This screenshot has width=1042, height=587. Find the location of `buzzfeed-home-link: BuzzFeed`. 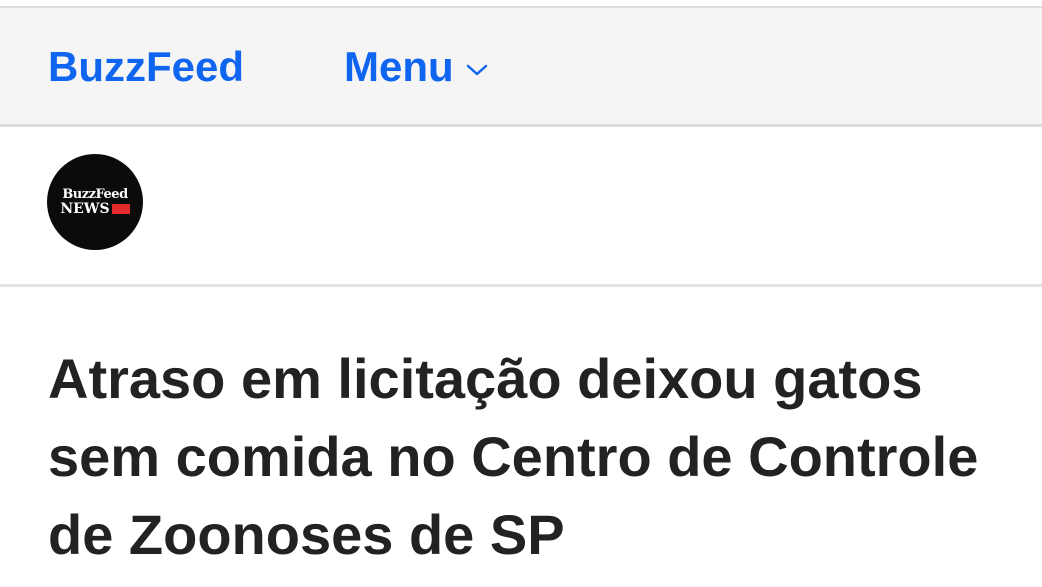

buzzfeed-home-link: BuzzFeed is located at coordinates (146, 67).